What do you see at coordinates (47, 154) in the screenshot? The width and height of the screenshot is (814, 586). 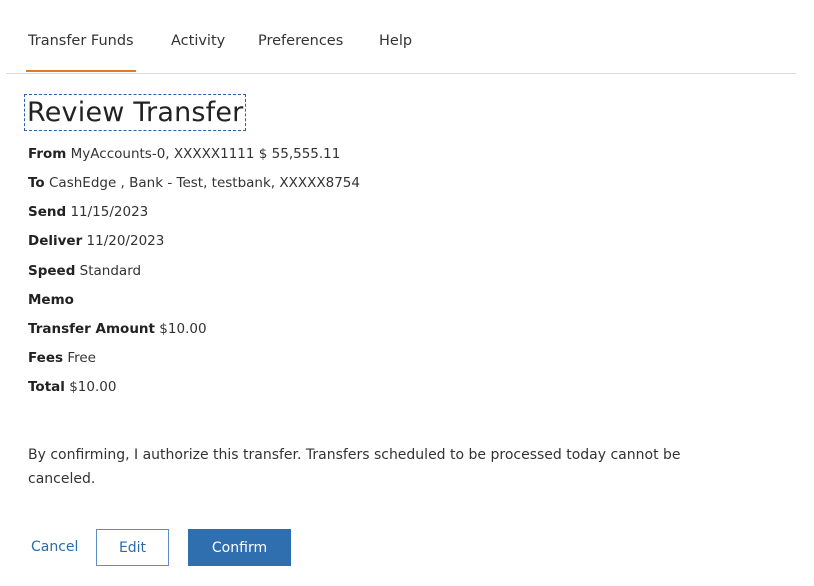 I see `field-from-label: From` at bounding box center [47, 154].